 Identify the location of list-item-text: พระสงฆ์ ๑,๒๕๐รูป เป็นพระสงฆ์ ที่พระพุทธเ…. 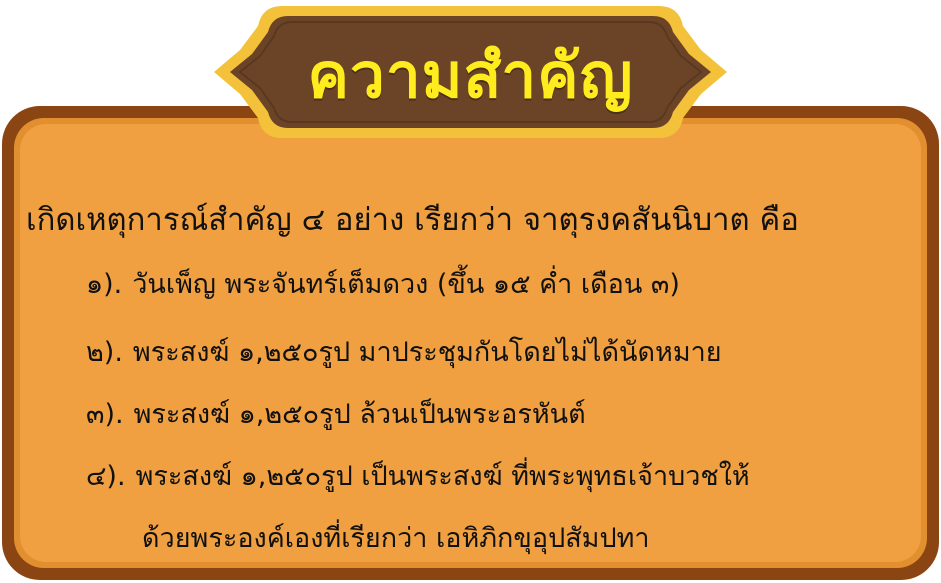
(442, 476).